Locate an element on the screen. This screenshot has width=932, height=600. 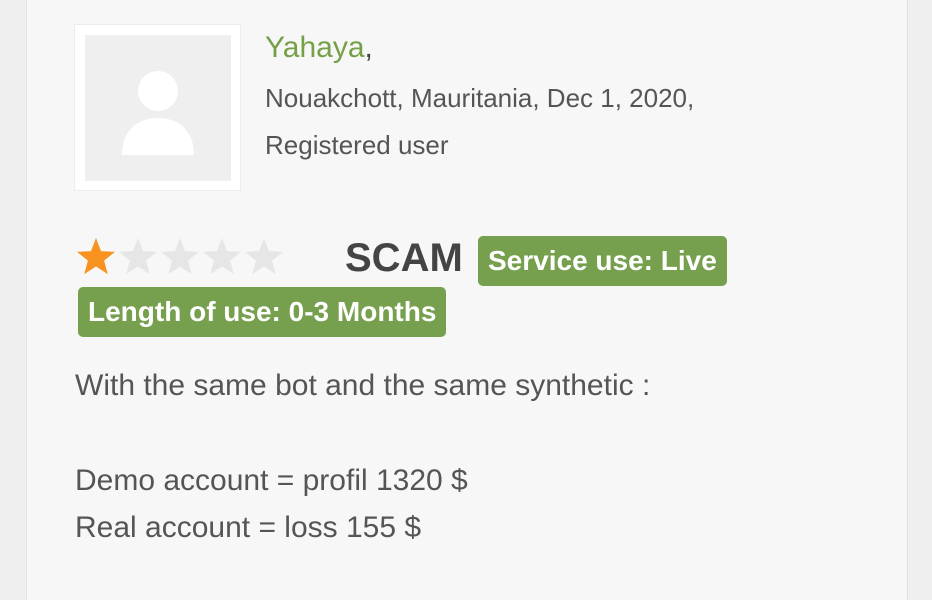
avatar is located at coordinates (157, 107).